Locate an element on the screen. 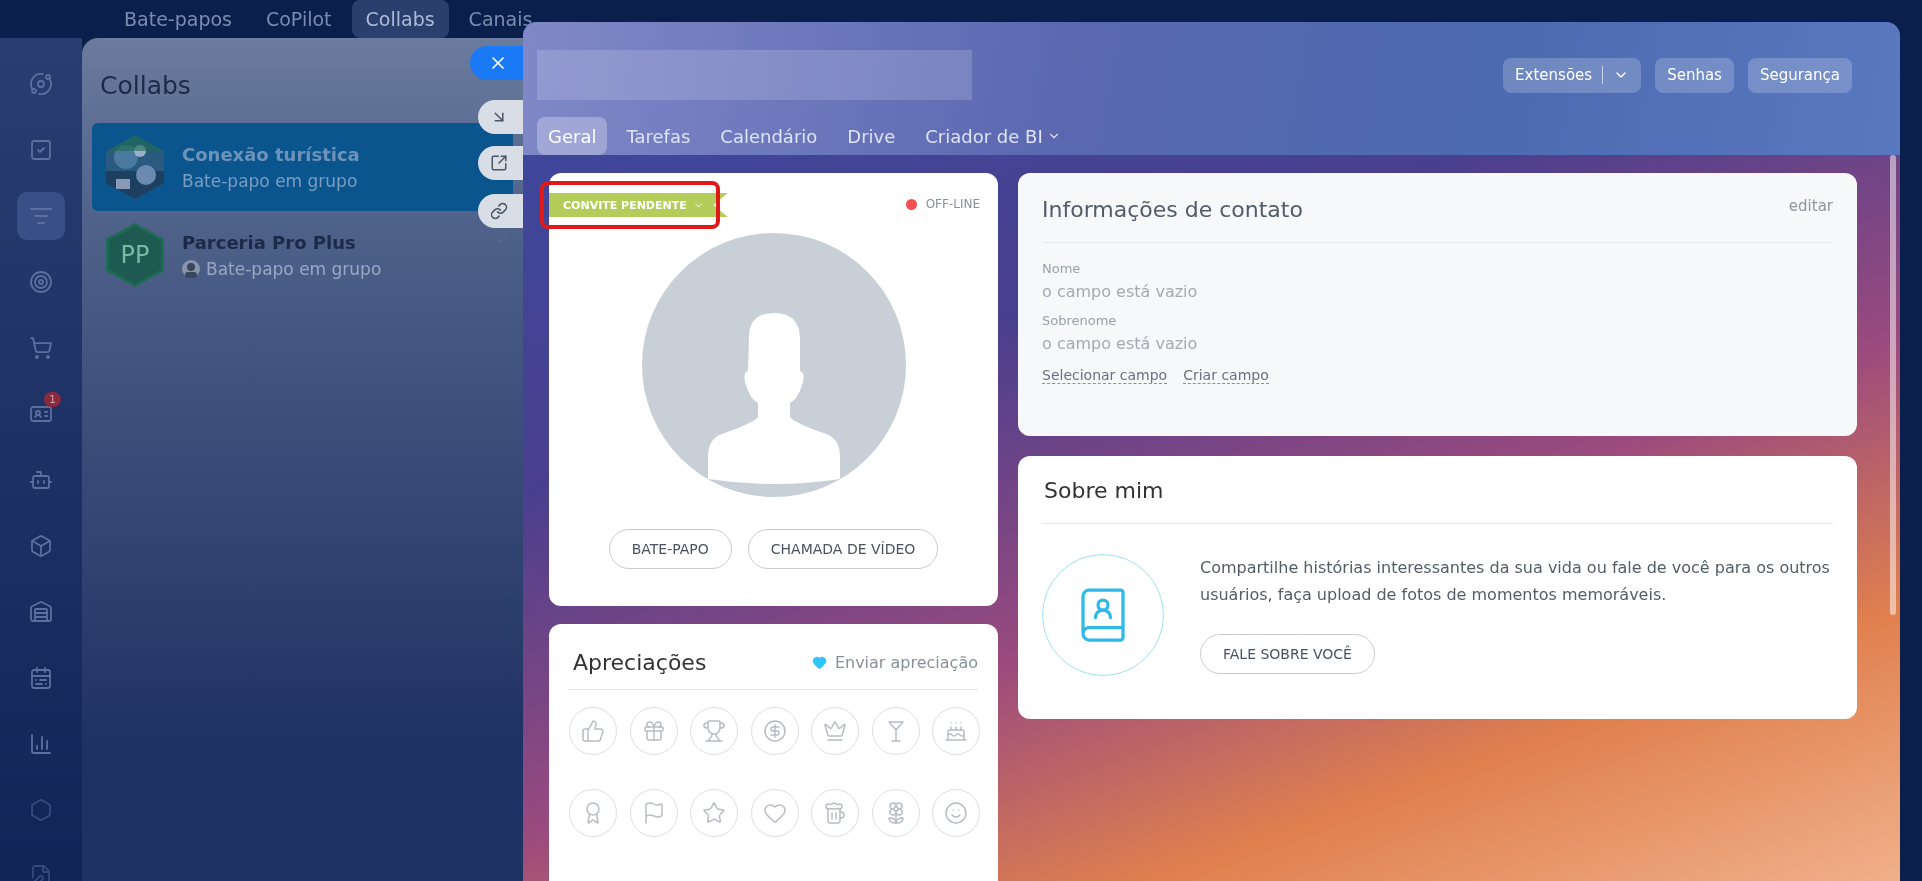 The height and width of the screenshot is (881, 1922). crown-icon is located at coordinates (835, 731).